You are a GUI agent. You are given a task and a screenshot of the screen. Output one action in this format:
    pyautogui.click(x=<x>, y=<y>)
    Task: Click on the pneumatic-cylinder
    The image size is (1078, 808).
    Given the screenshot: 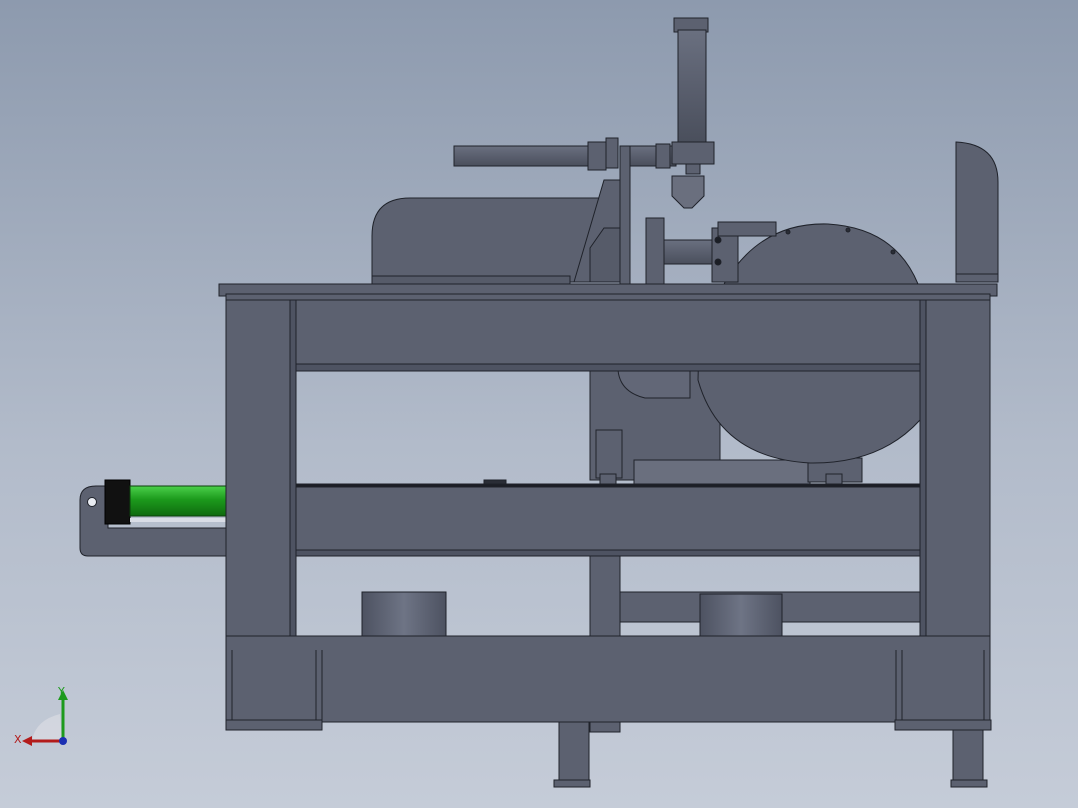 What is the action you would take?
    pyautogui.click(x=165, y=502)
    